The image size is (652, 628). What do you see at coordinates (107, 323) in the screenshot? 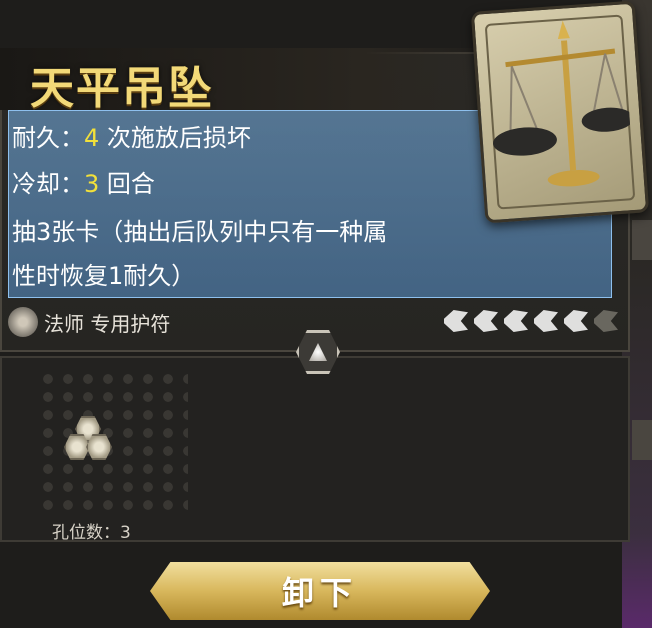
I see `class-text: 法师 专用护符` at bounding box center [107, 323].